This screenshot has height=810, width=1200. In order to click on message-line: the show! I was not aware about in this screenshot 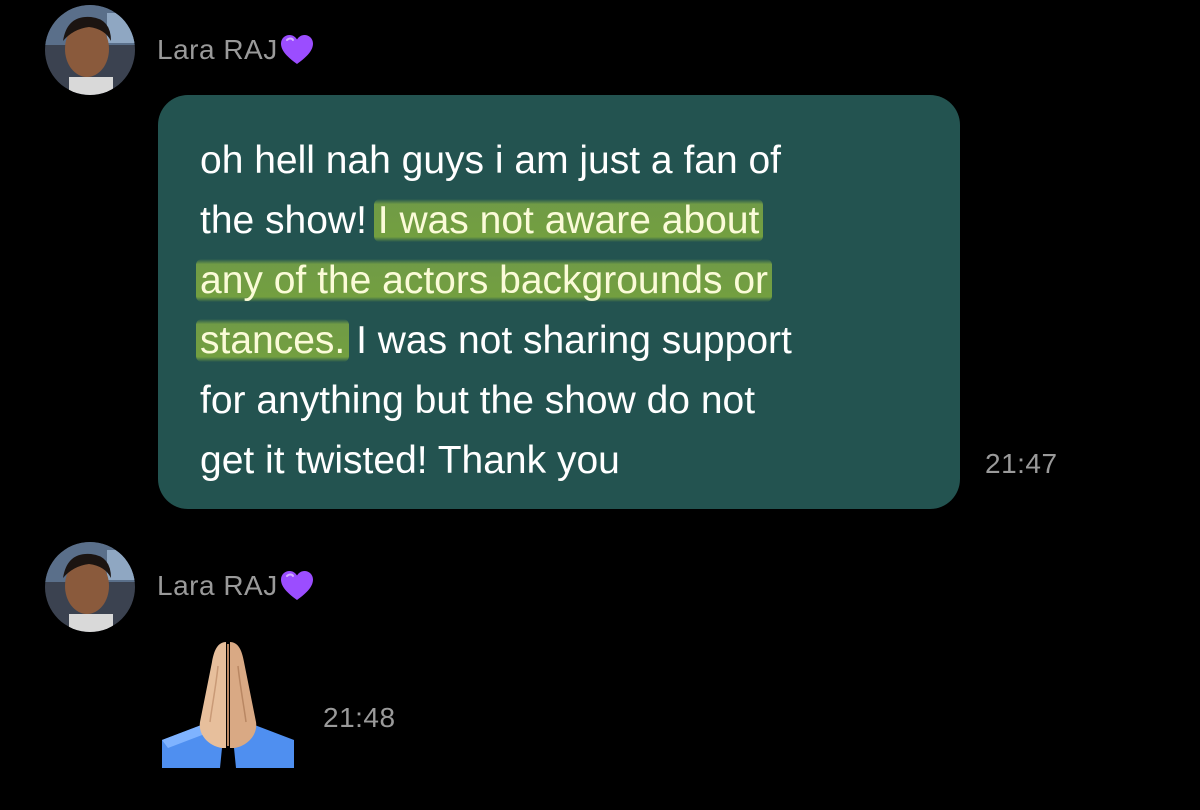, I will do `click(560, 221)`.